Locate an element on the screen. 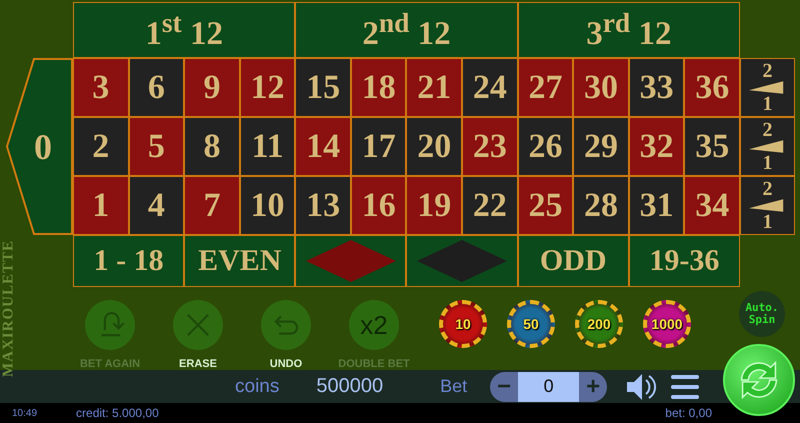 This screenshot has height=423, width=800. number-bet: 2 is located at coordinates (101, 146).